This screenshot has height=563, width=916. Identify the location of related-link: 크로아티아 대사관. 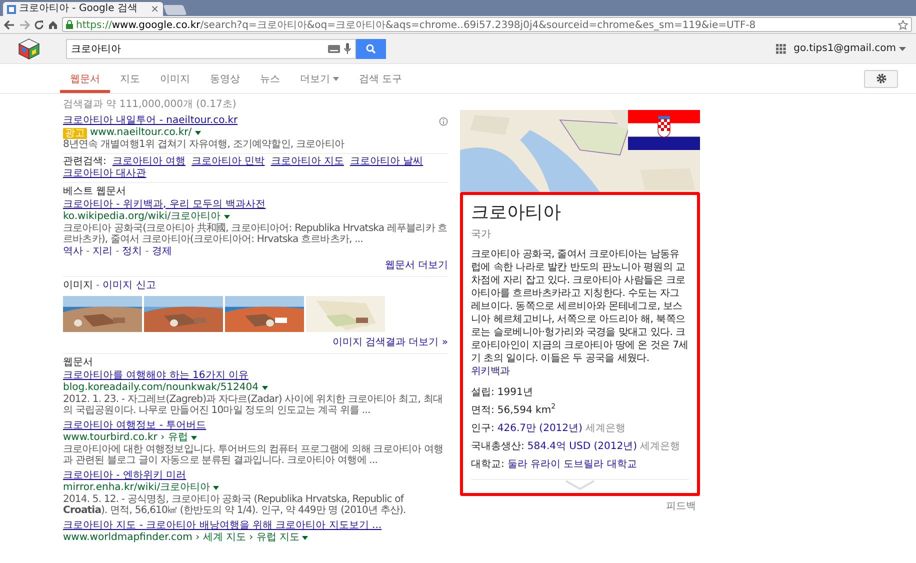
(104, 174).